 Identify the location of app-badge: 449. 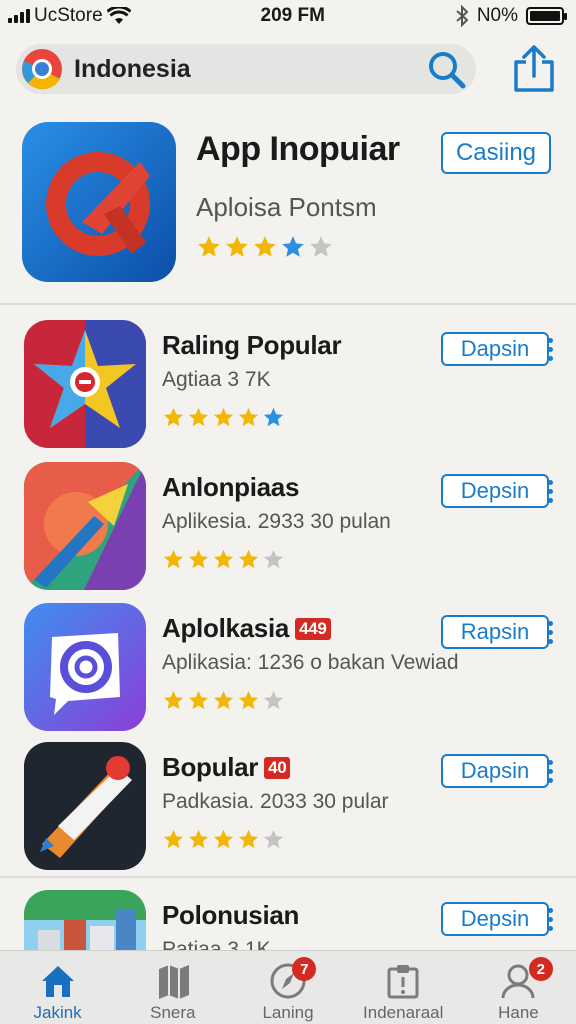
(313, 628).